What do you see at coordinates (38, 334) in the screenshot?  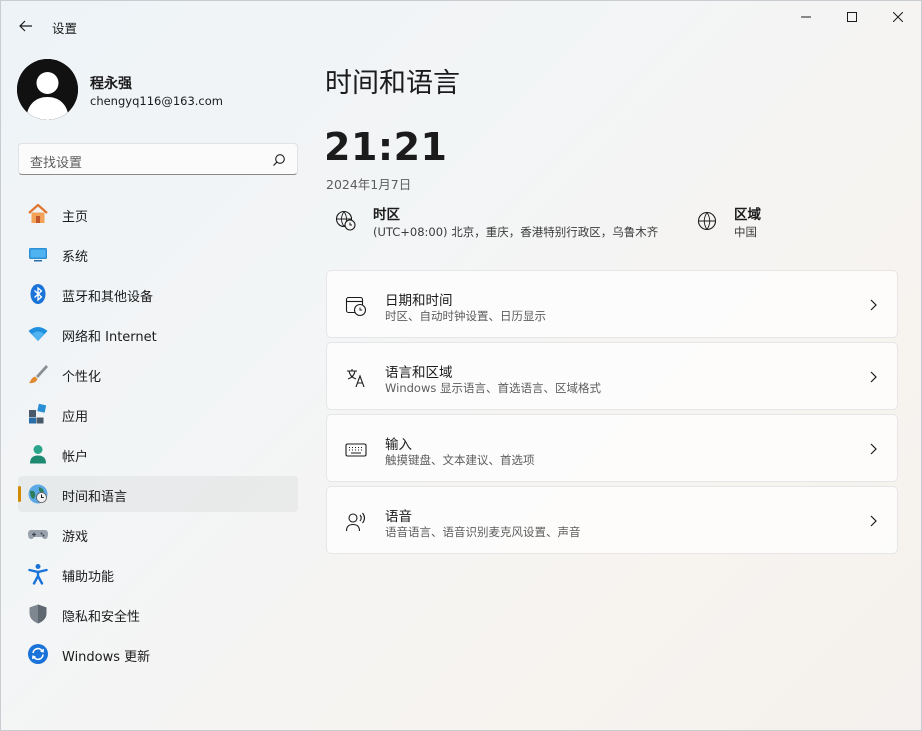 I see `wifi-icon` at bounding box center [38, 334].